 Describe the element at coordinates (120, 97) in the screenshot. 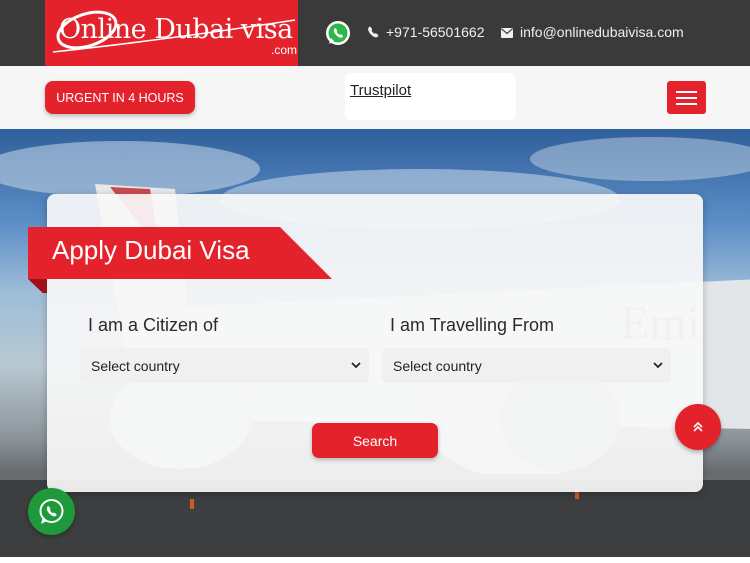

I see `urgent-button: URGENT IN 4 HOURS` at that location.